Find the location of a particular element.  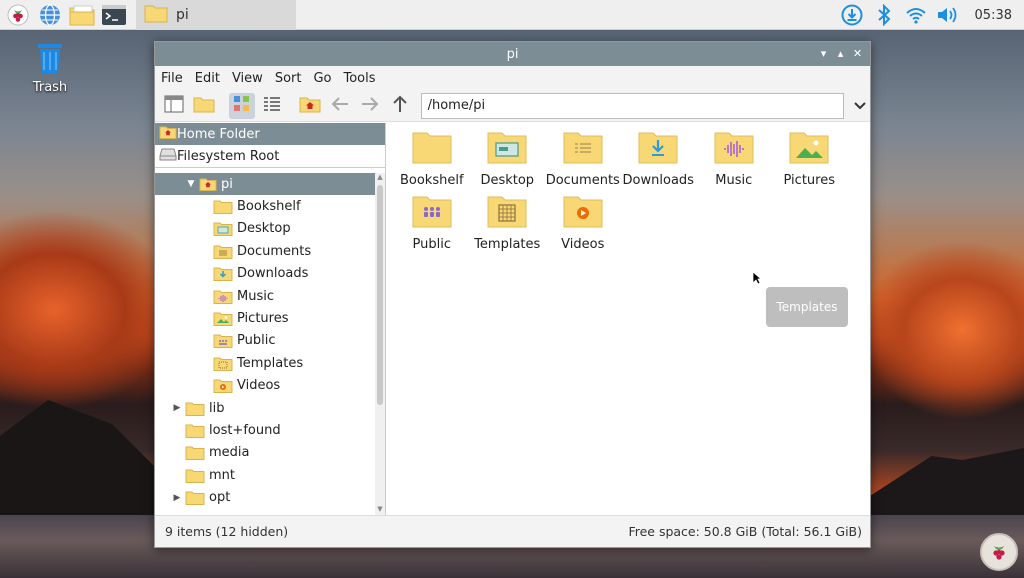

sidebar-scrollbar: ▲ ▼ is located at coordinates (380, 344).